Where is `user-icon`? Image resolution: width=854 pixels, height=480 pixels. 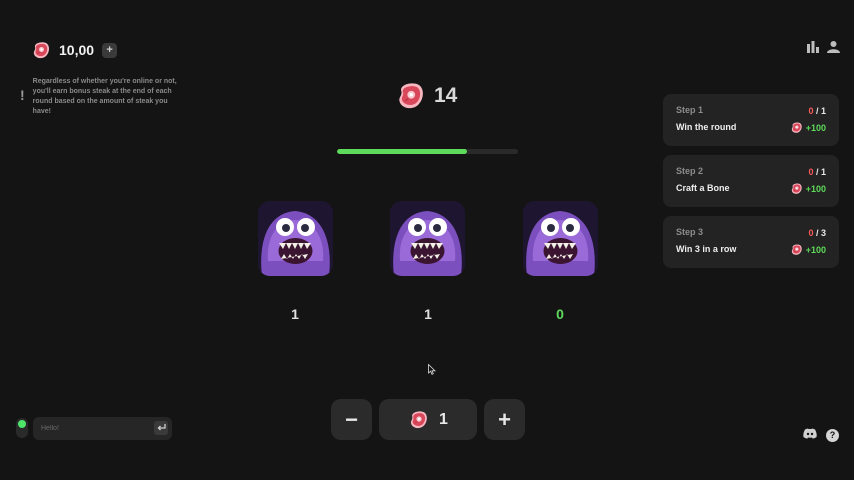 user-icon is located at coordinates (833, 49).